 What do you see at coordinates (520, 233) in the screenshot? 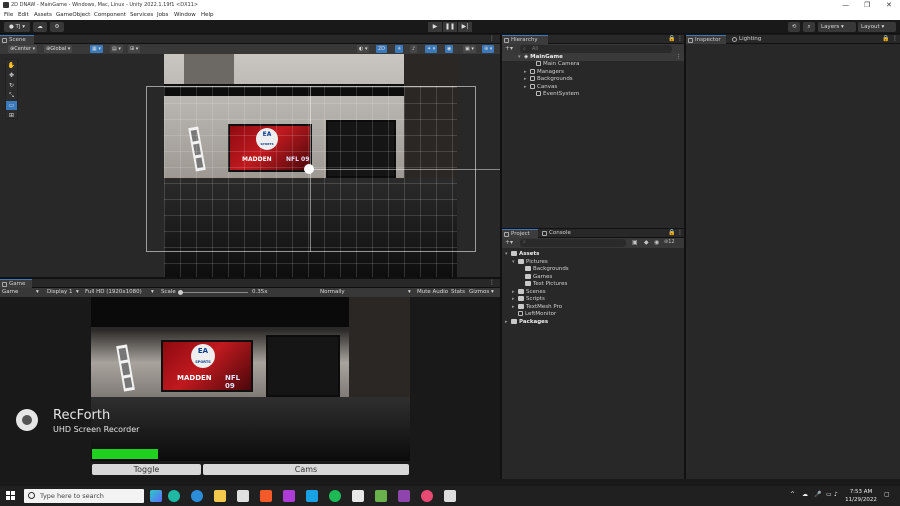
I see `tab-project: Project` at bounding box center [520, 233].